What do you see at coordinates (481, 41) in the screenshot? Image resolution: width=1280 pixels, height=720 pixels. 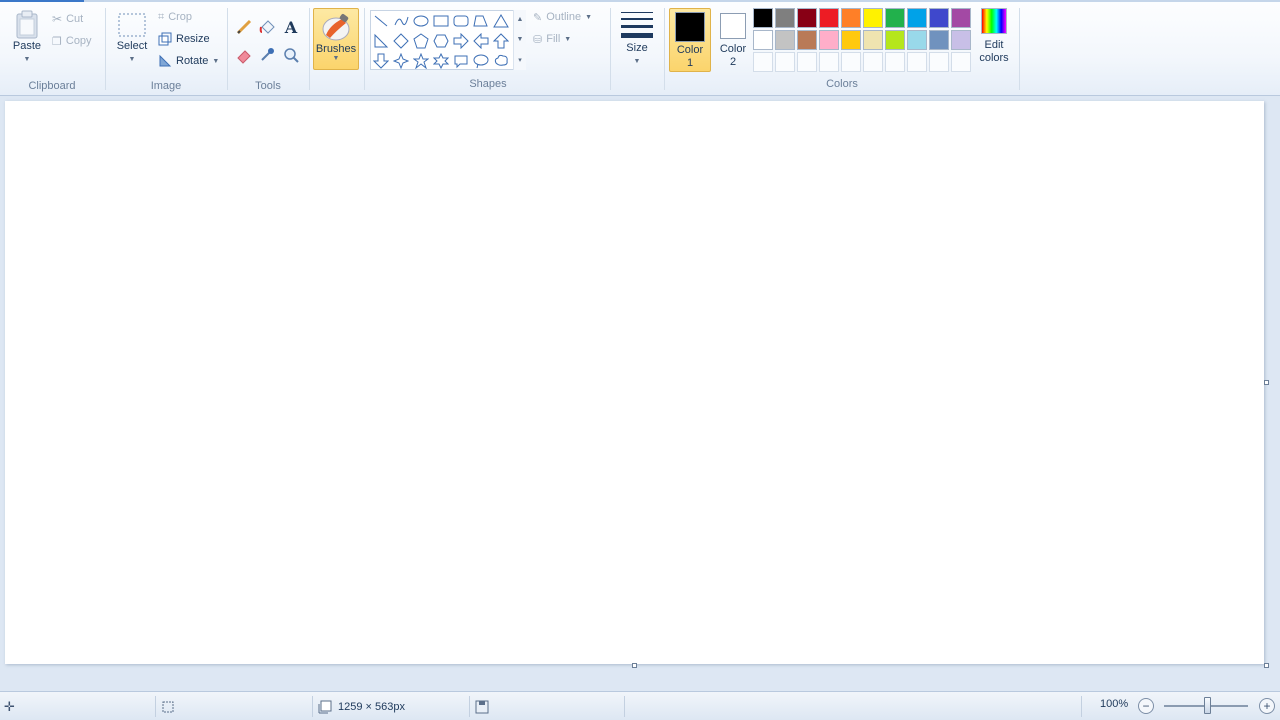 I see `left-arrow-shape-icon` at bounding box center [481, 41].